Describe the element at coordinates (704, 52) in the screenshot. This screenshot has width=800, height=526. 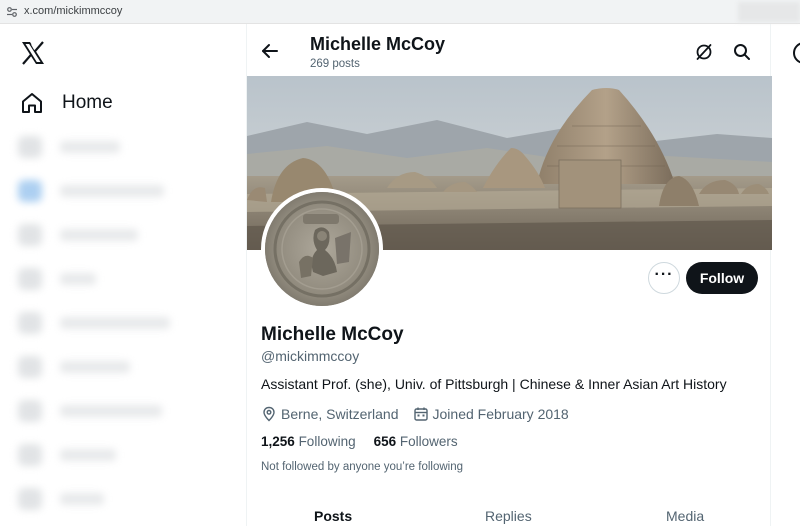
I see `grok-icon` at that location.